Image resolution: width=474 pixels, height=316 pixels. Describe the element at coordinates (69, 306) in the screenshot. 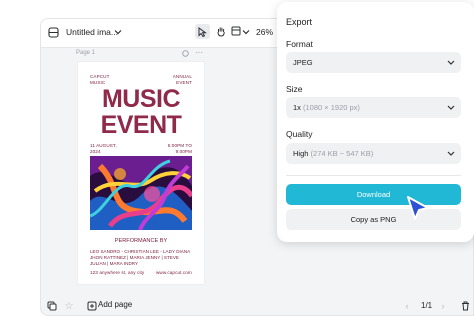

I see `star-icon: ☆` at that location.